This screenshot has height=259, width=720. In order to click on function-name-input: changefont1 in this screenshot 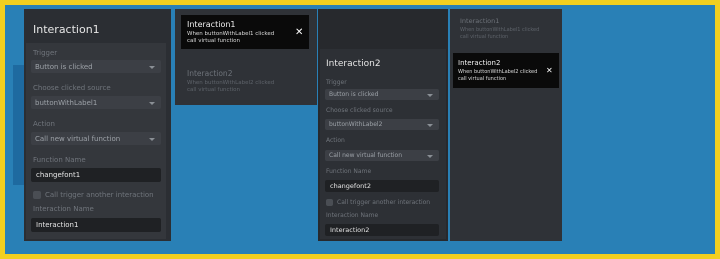, I will do `click(96, 175)`.